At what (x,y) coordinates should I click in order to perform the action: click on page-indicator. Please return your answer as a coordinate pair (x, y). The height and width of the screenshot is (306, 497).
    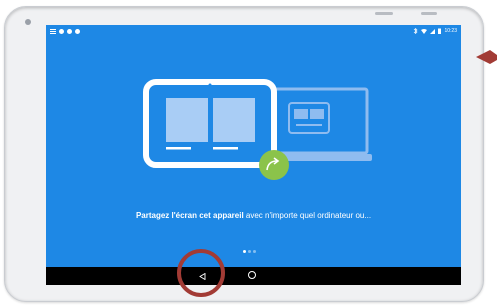
    Looking at the image, I should click on (249, 251).